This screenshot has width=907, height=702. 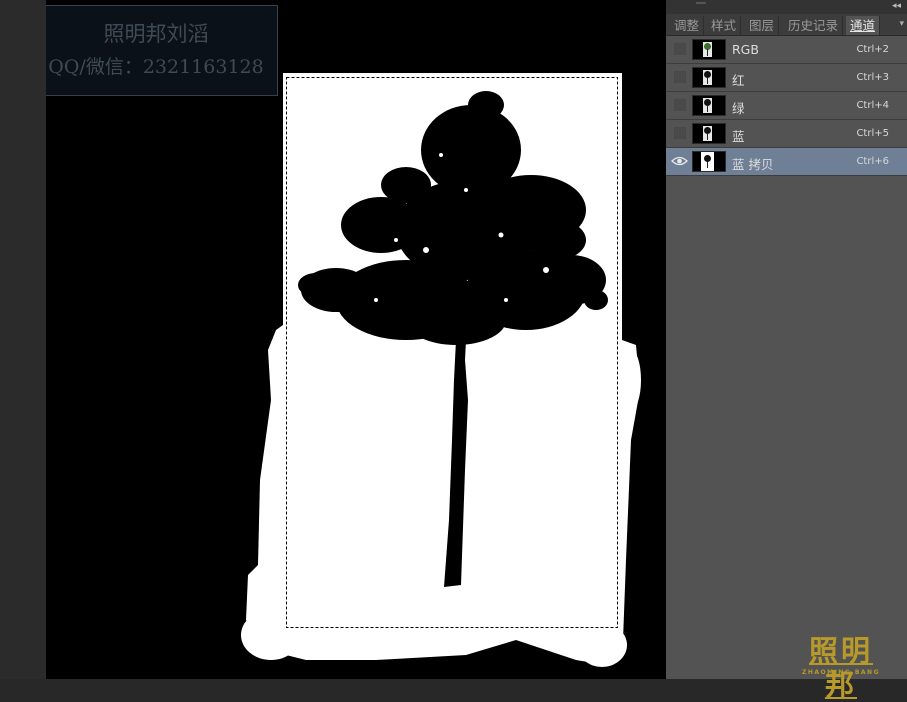 What do you see at coordinates (786, 134) in the screenshot?
I see `channel-row-blue: 蓝 Ctrl+5` at bounding box center [786, 134].